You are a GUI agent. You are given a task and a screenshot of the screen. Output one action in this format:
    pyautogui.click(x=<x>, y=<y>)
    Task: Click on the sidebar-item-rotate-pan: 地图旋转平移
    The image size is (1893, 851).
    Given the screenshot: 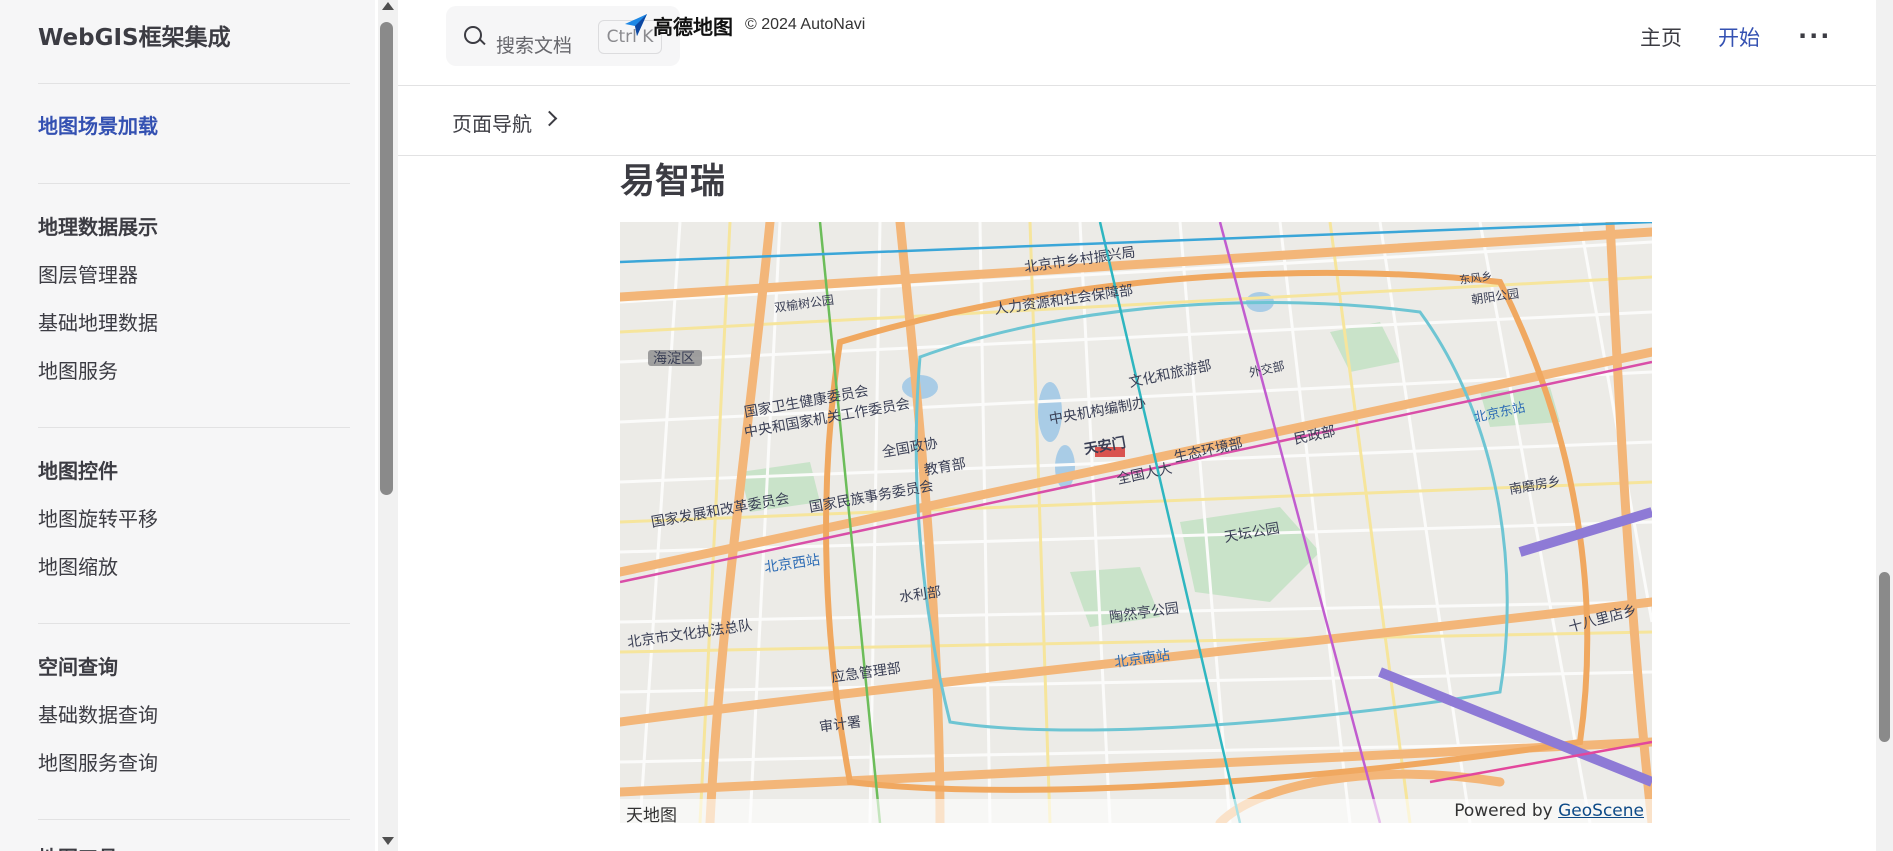 What is the action you would take?
    pyautogui.click(x=98, y=517)
    